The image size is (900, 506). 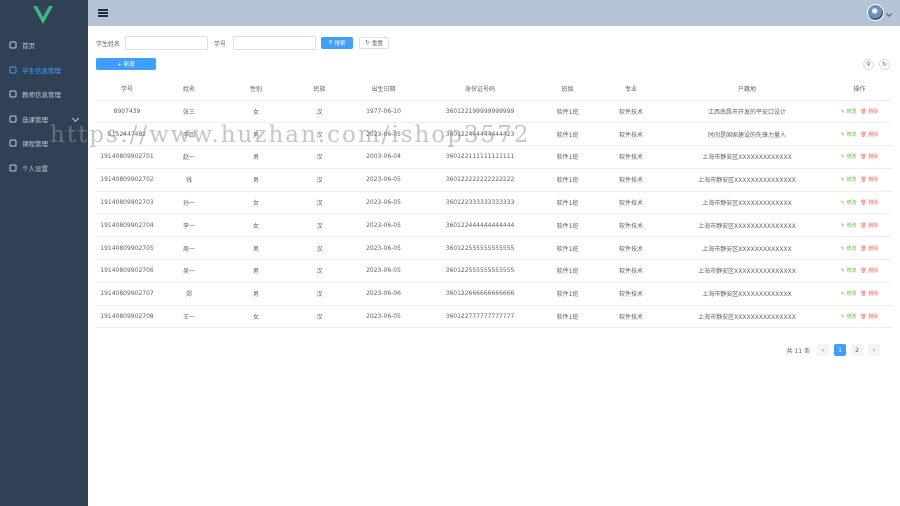 What do you see at coordinates (127, 89) in the screenshot?
I see `column-header: 学号` at bounding box center [127, 89].